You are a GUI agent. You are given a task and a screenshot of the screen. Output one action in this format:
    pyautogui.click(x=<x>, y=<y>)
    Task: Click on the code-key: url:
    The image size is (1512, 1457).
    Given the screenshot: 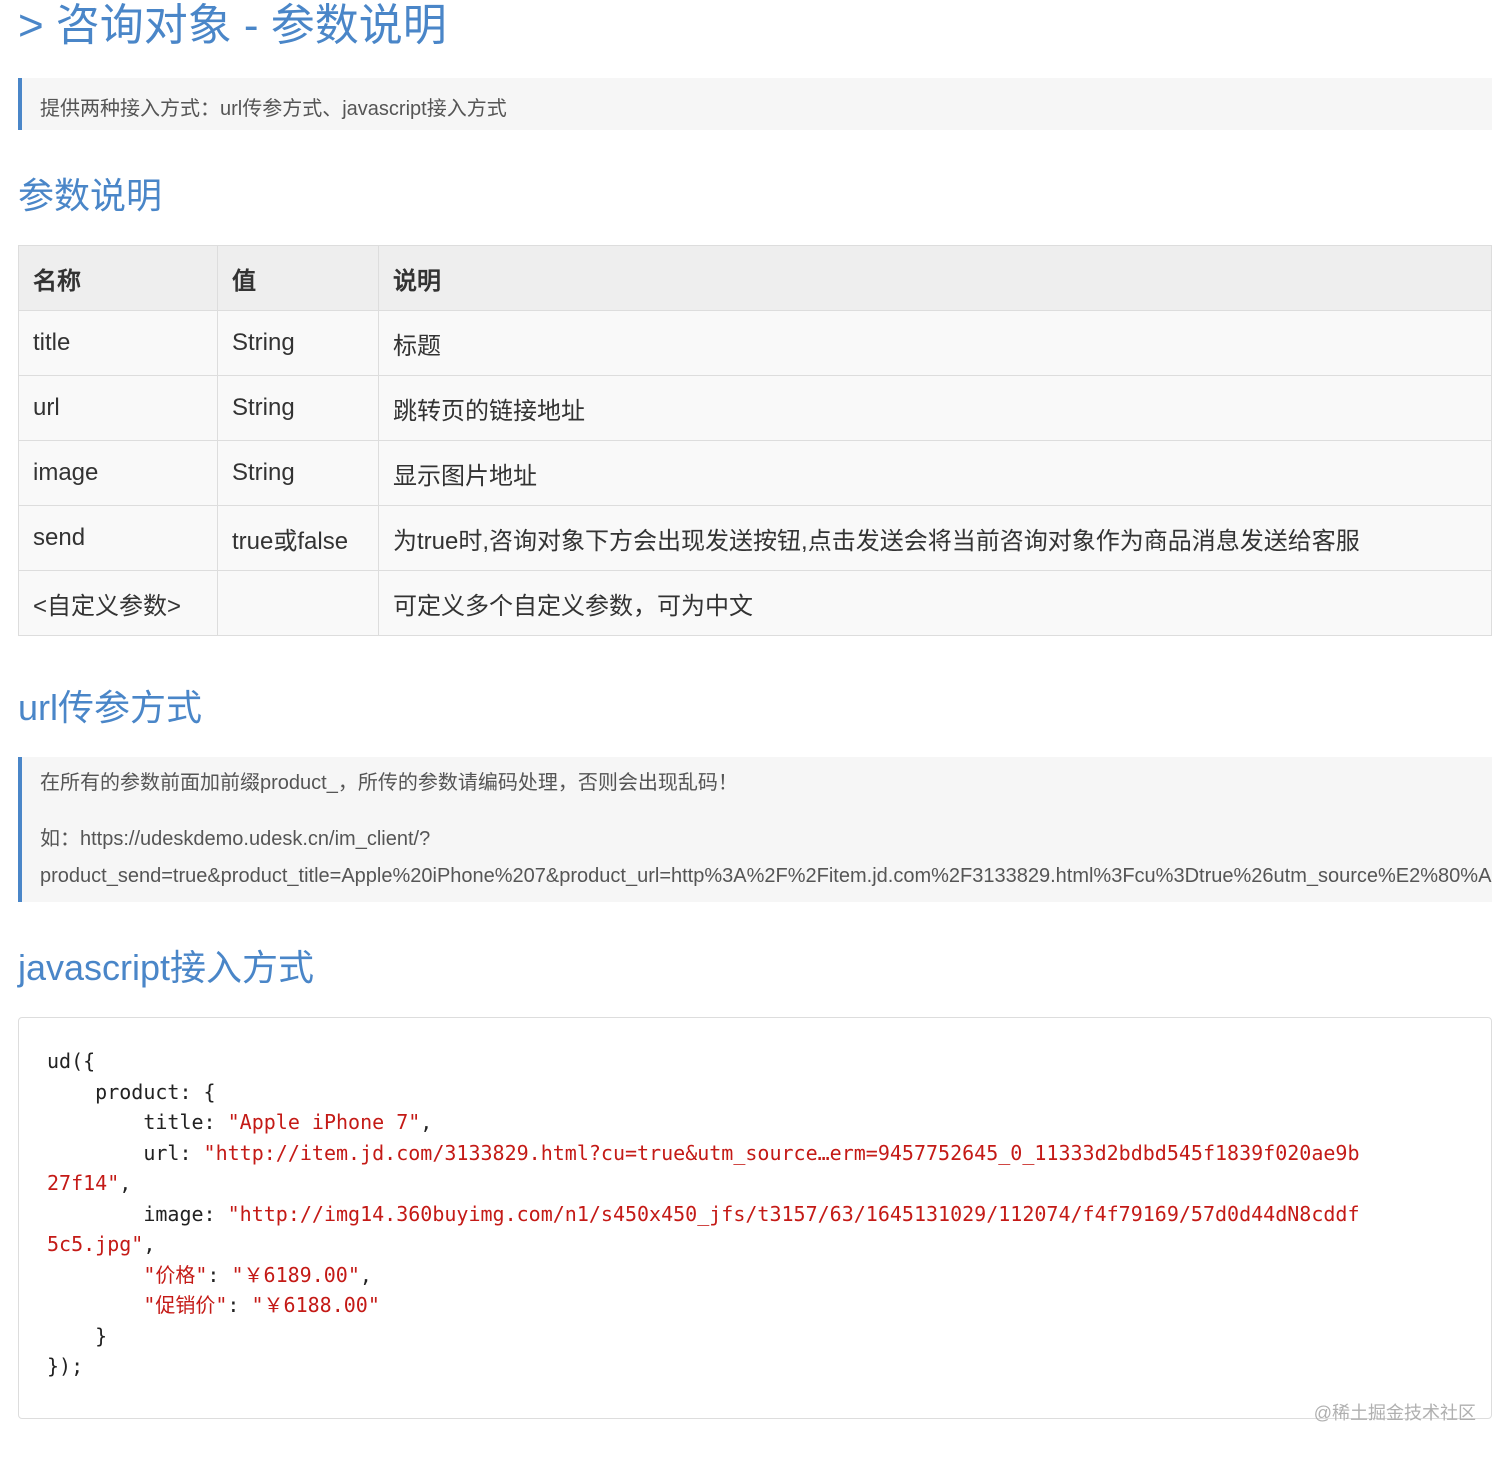 What is the action you would take?
    pyautogui.click(x=125, y=1152)
    